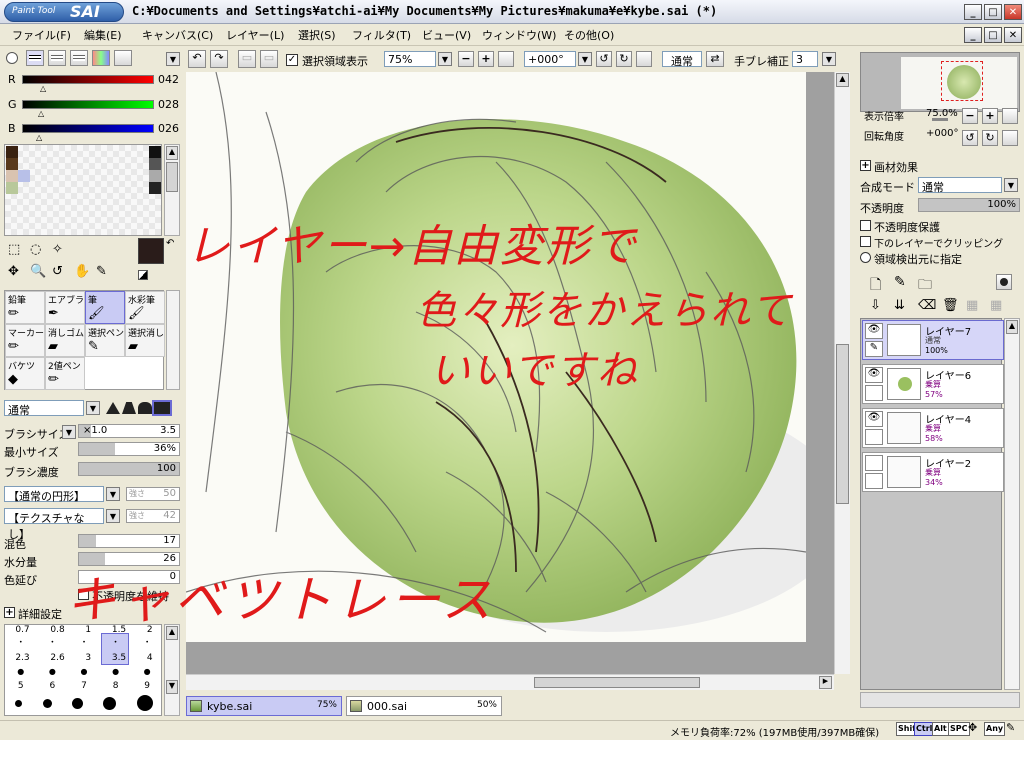 The image size is (1024, 768). I want to click on shape-strength-slider: 強さ 50, so click(153, 494).